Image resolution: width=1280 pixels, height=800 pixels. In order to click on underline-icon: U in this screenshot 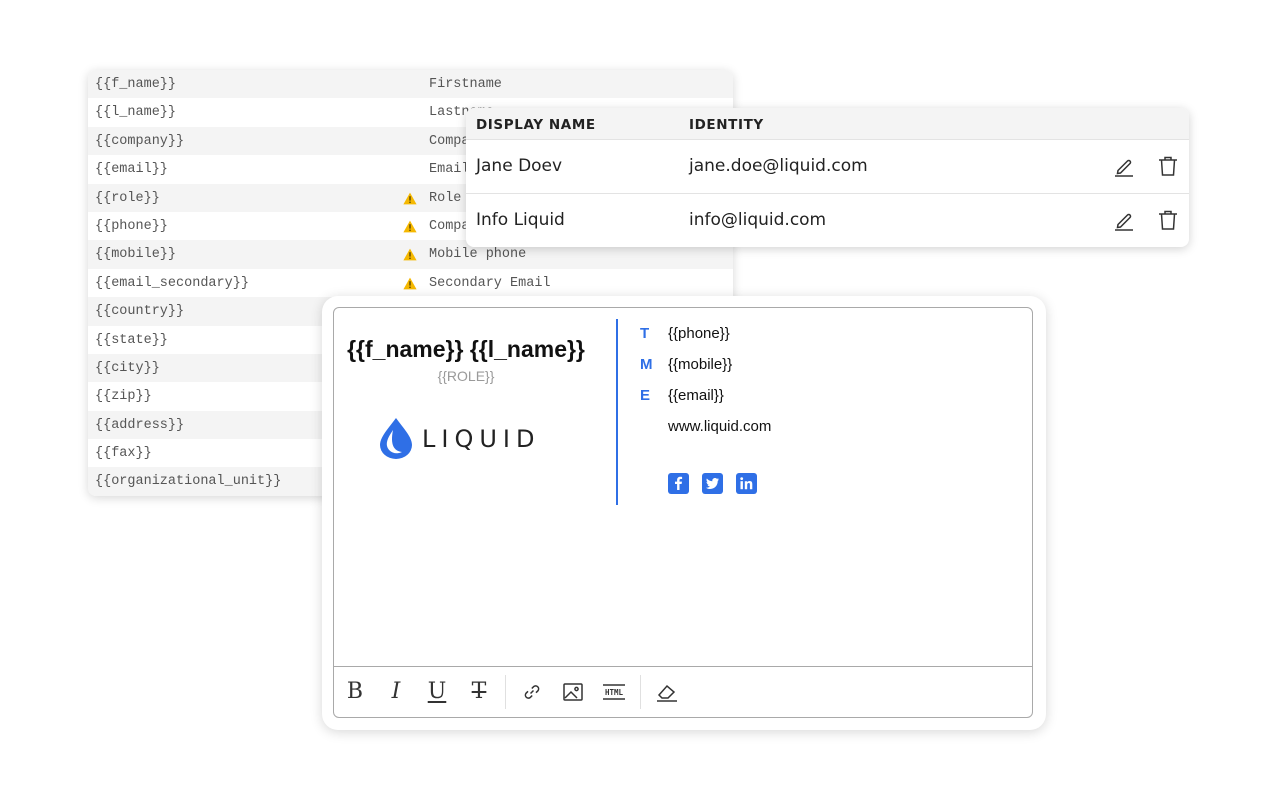, I will do `click(437, 691)`.